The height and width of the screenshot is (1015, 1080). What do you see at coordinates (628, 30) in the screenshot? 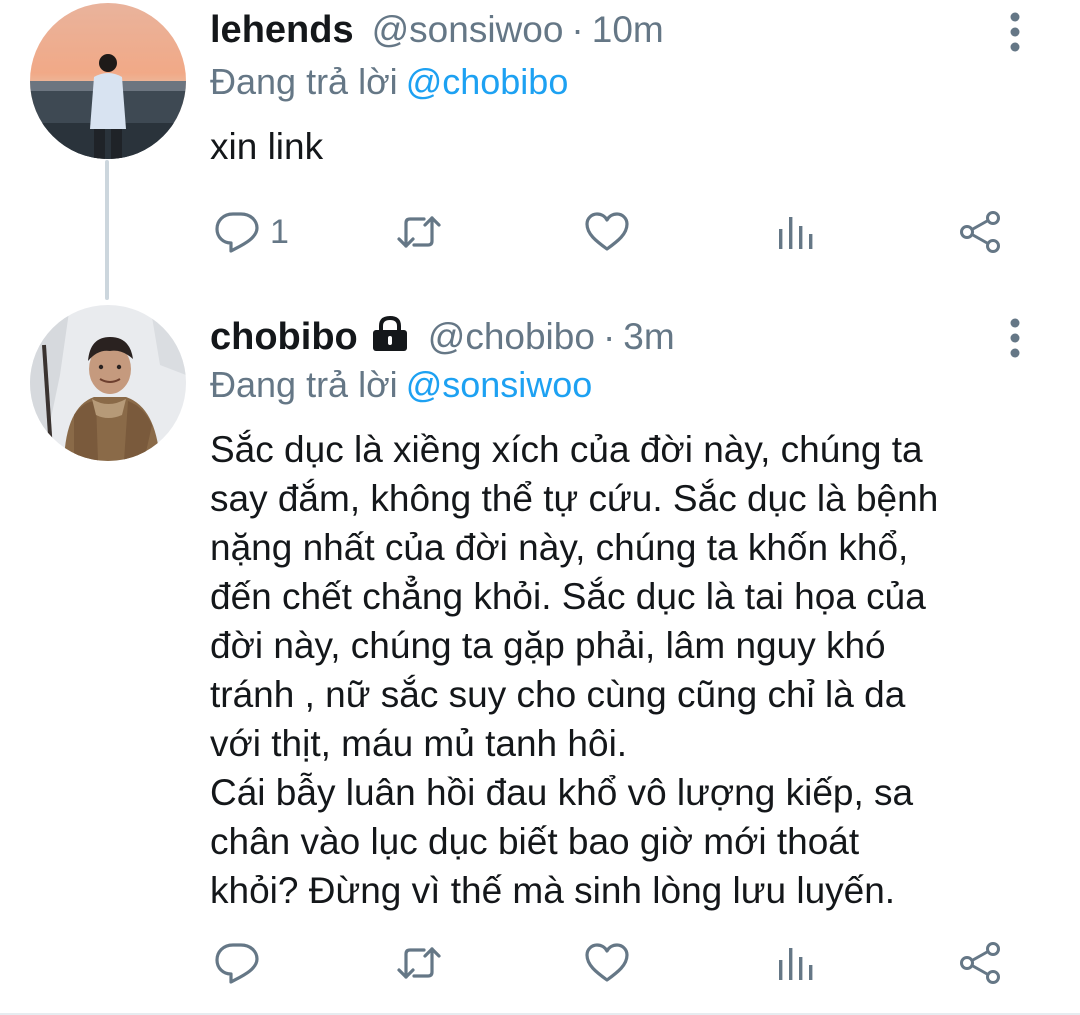
I see `timestamp: 10m` at bounding box center [628, 30].